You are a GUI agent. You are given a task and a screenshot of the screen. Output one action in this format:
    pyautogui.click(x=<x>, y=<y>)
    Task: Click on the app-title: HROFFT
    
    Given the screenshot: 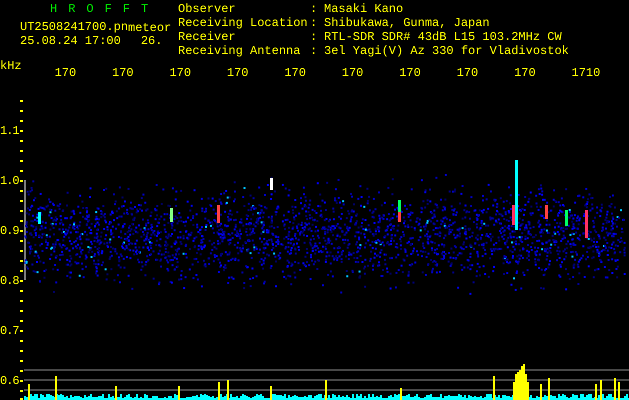 What is the action you would take?
    pyautogui.click(x=104, y=9)
    